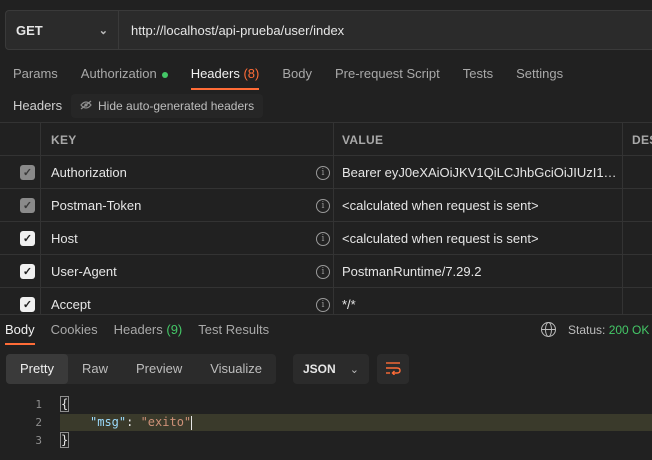 This screenshot has width=652, height=460. I want to click on view-raw-button: Raw, so click(95, 369).